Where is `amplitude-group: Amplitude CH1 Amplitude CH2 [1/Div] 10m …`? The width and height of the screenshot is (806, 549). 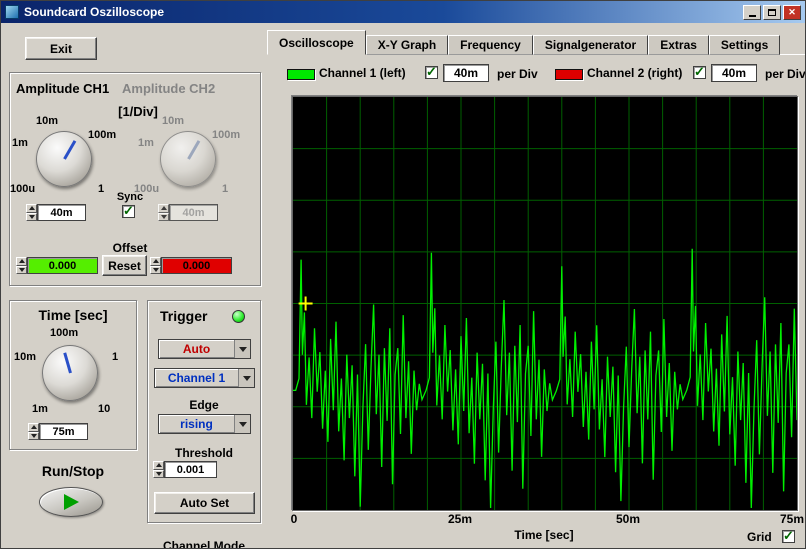 amplitude-group: Amplitude CH1 Amplitude CH2 [1/Div] 10m … is located at coordinates (135, 179).